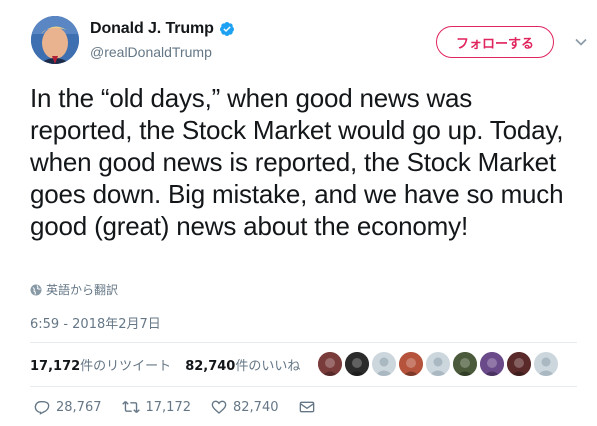 This screenshot has width=597, height=426. Describe the element at coordinates (268, 366) in the screenshot. I see `like-stat-label: 件のいいね` at that location.